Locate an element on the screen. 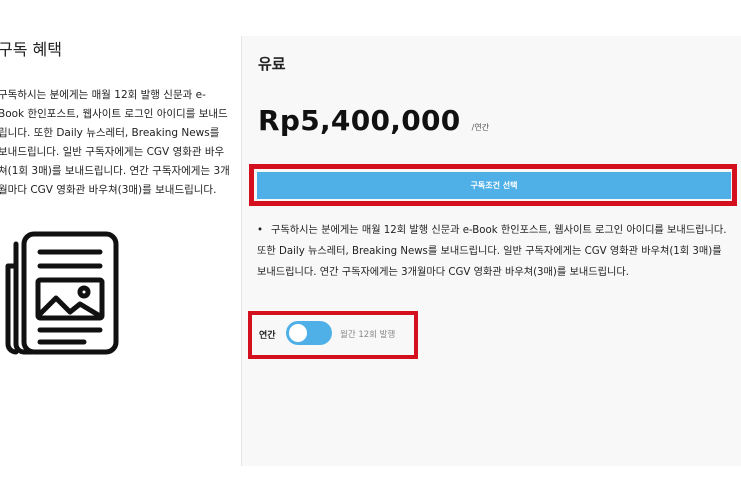 The image size is (741, 486). newspaper-icon is located at coordinates (62, 293).